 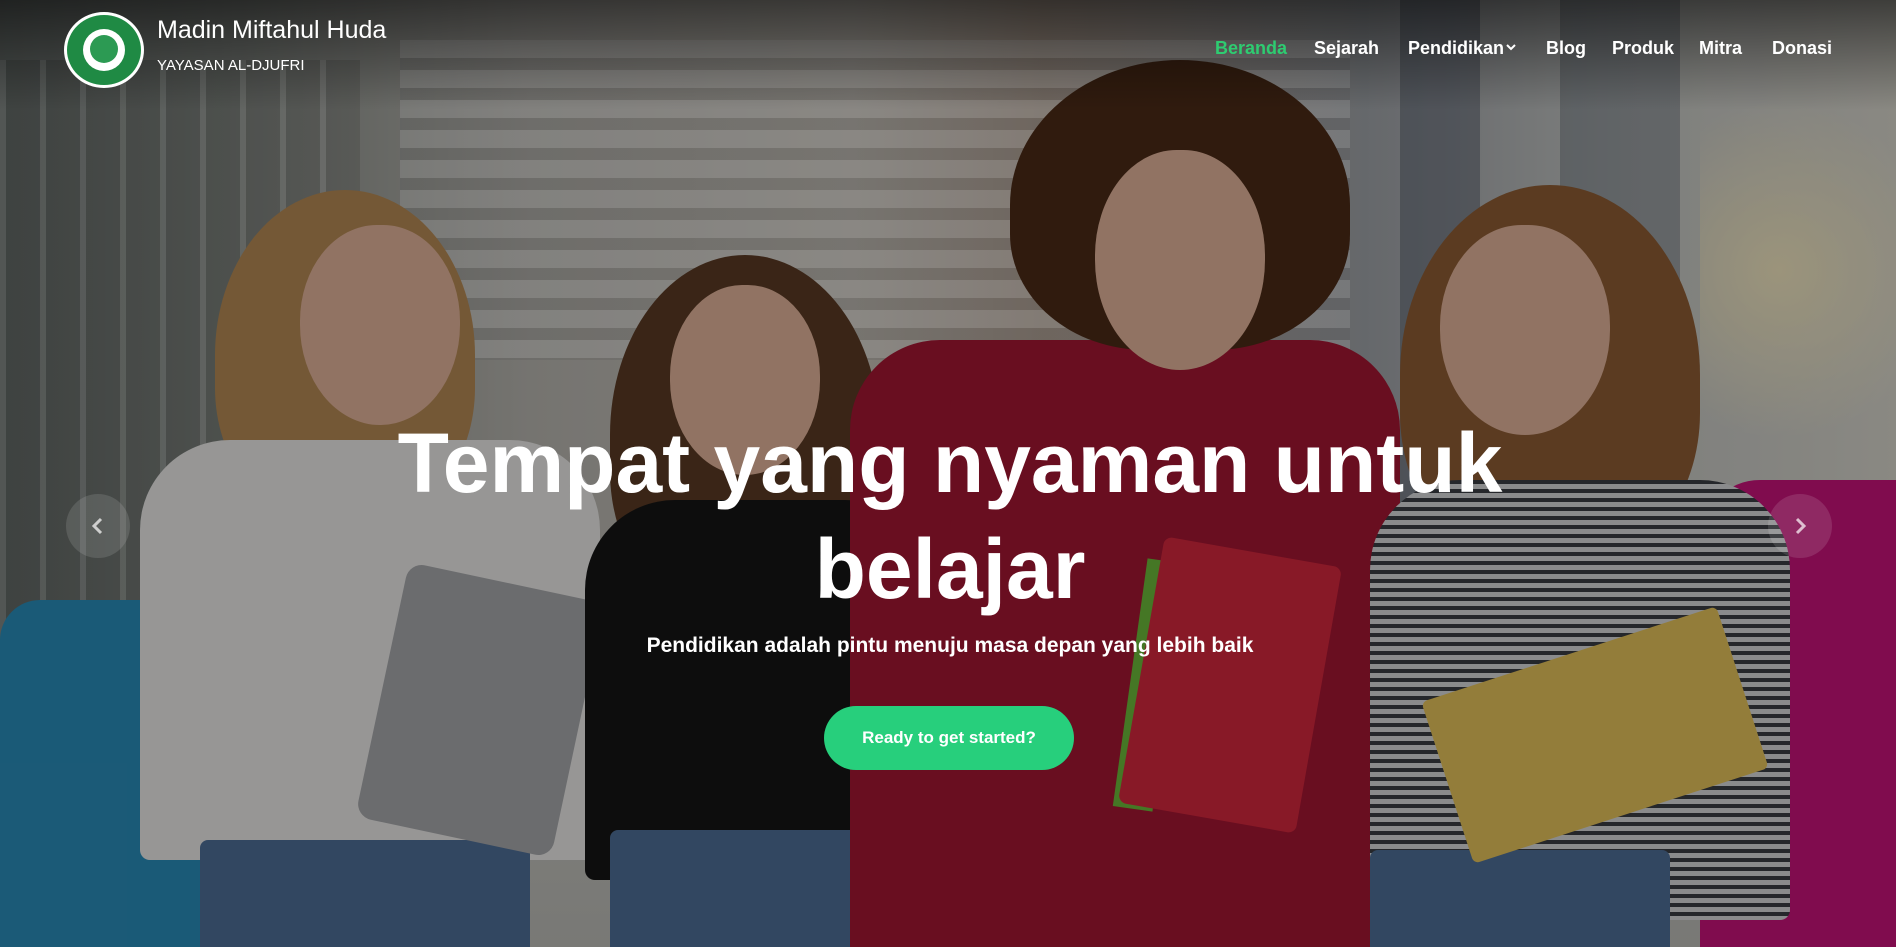 What do you see at coordinates (1720, 48) in the screenshot?
I see `nav-item-mitra: Mitra` at bounding box center [1720, 48].